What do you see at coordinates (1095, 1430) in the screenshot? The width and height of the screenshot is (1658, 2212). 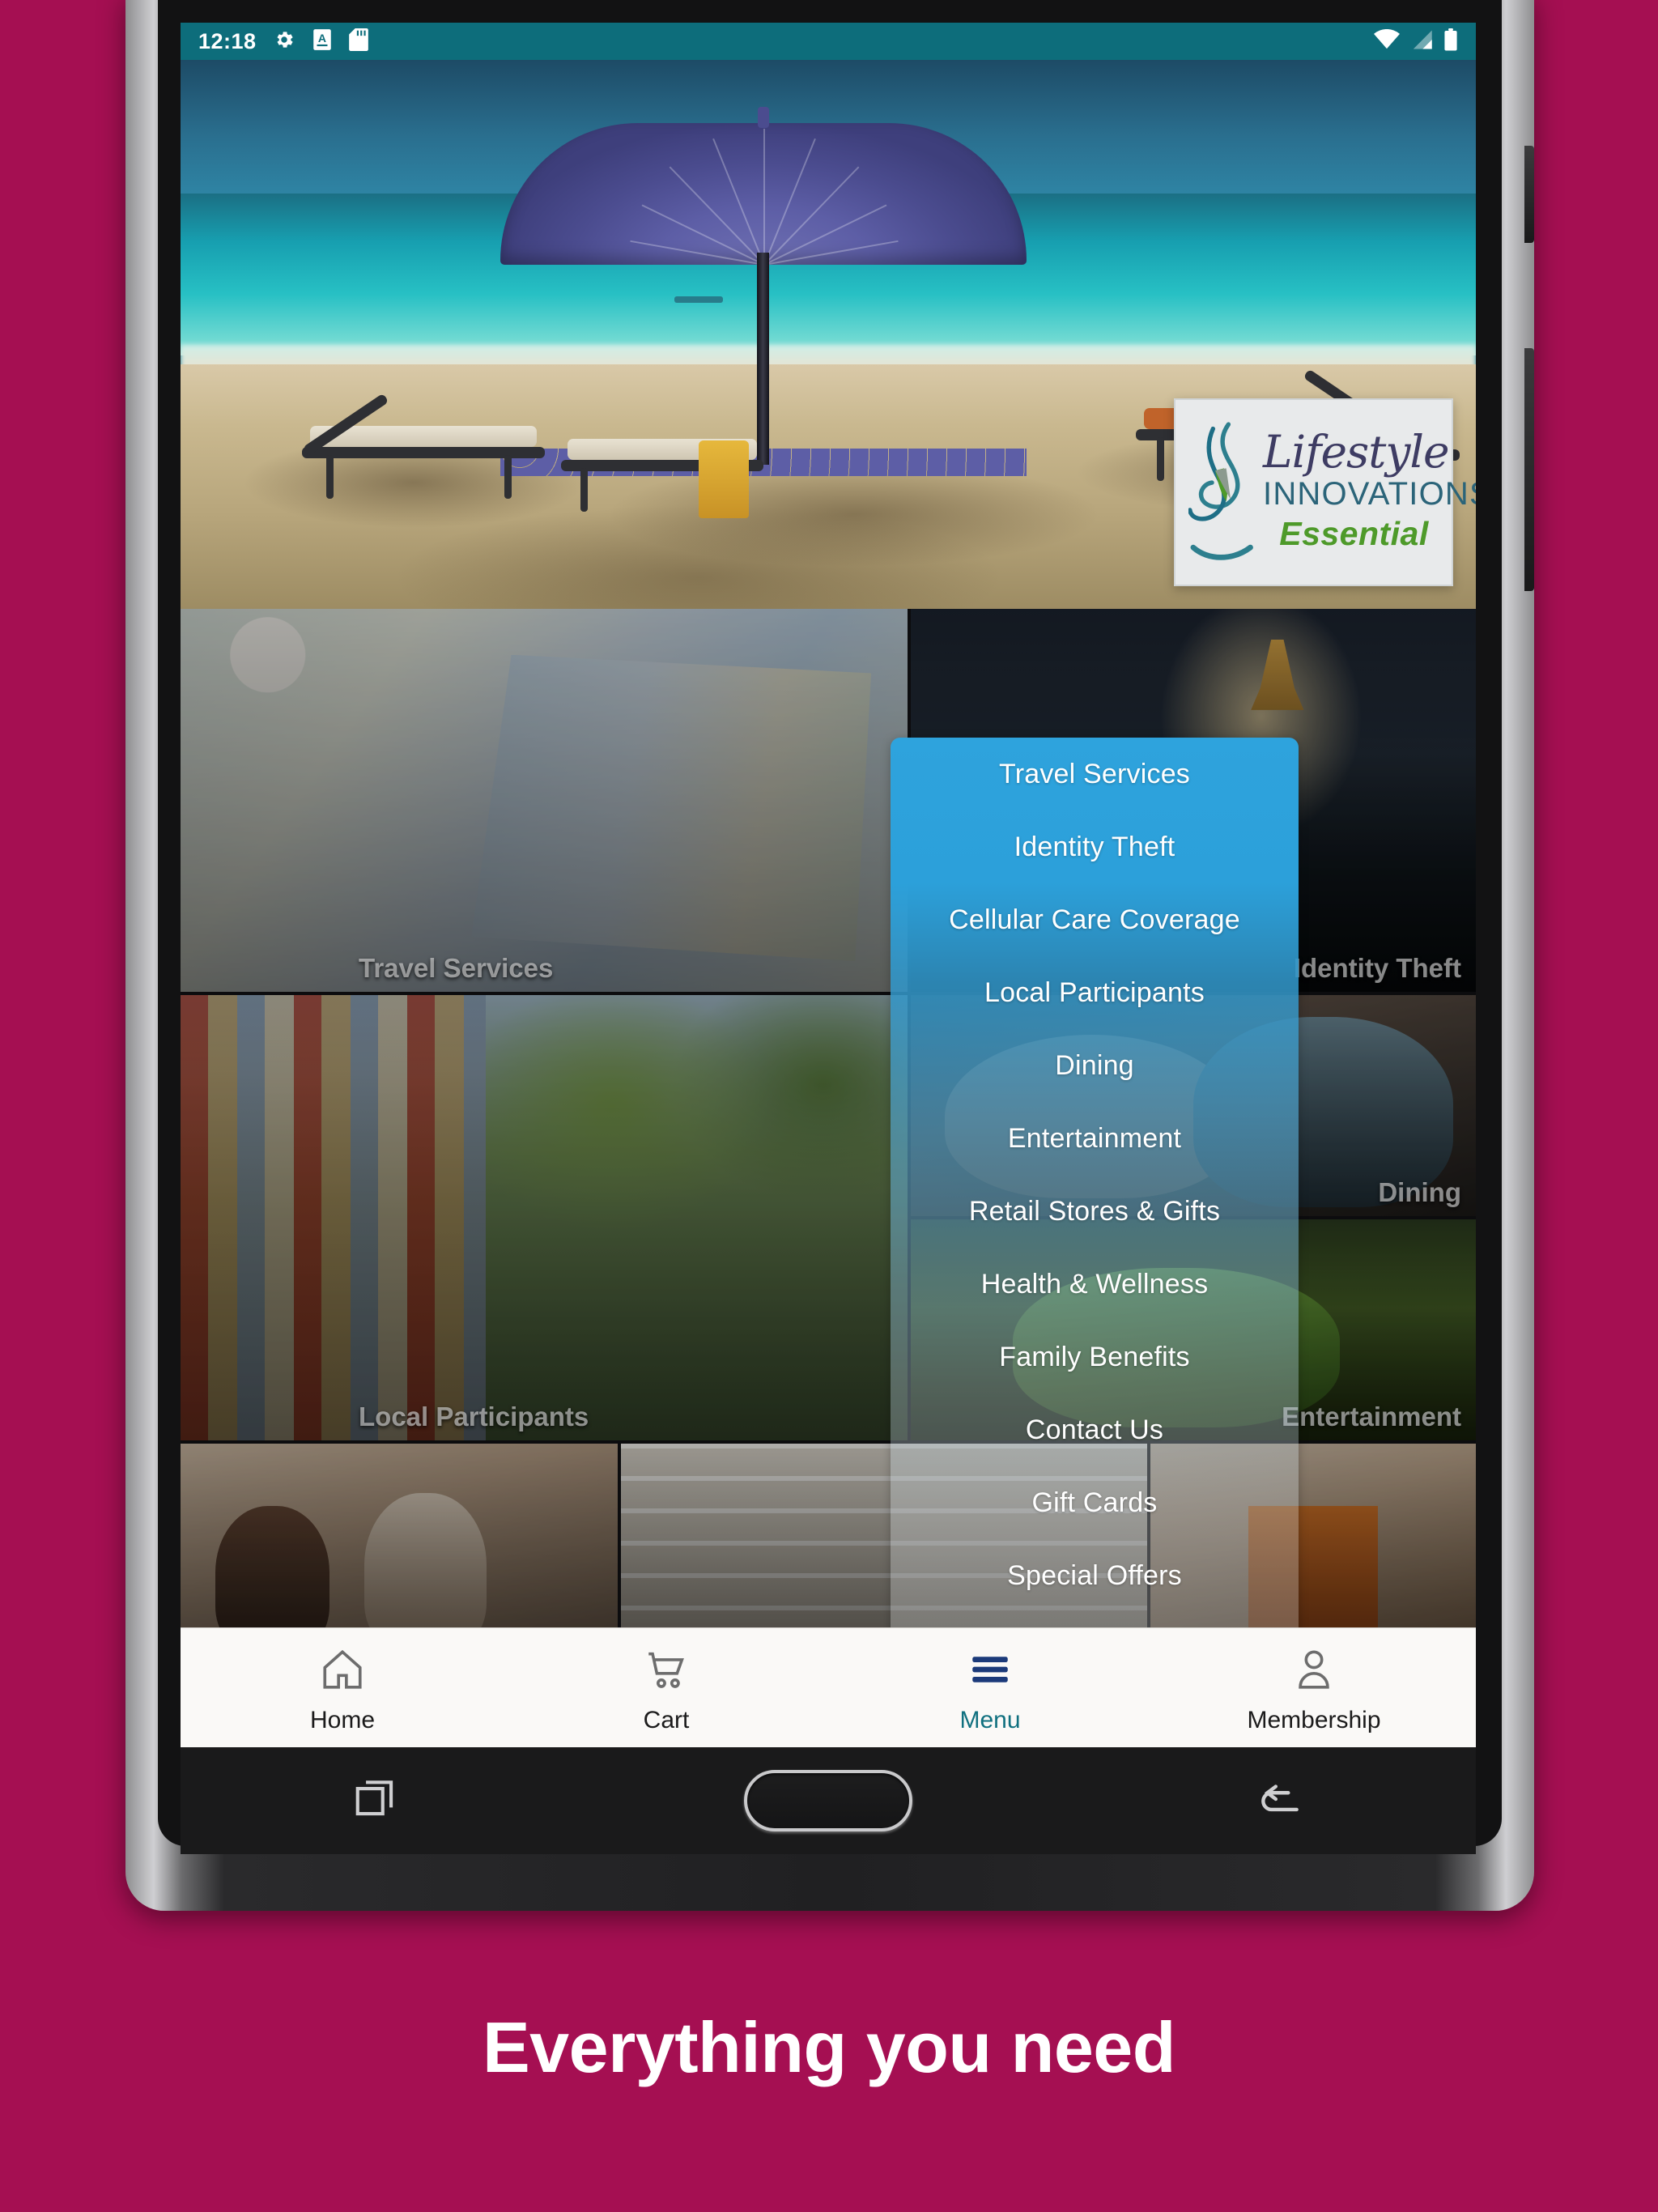 I see `menu-item-contact-us: Contact Us` at bounding box center [1095, 1430].